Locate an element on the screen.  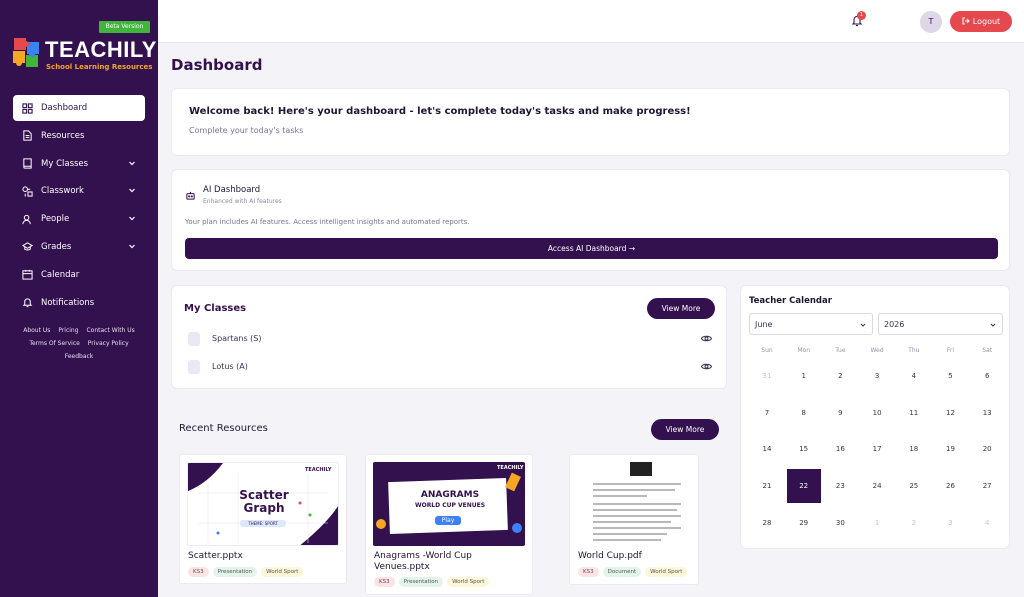
calendar-day: 14 is located at coordinates (767, 449).